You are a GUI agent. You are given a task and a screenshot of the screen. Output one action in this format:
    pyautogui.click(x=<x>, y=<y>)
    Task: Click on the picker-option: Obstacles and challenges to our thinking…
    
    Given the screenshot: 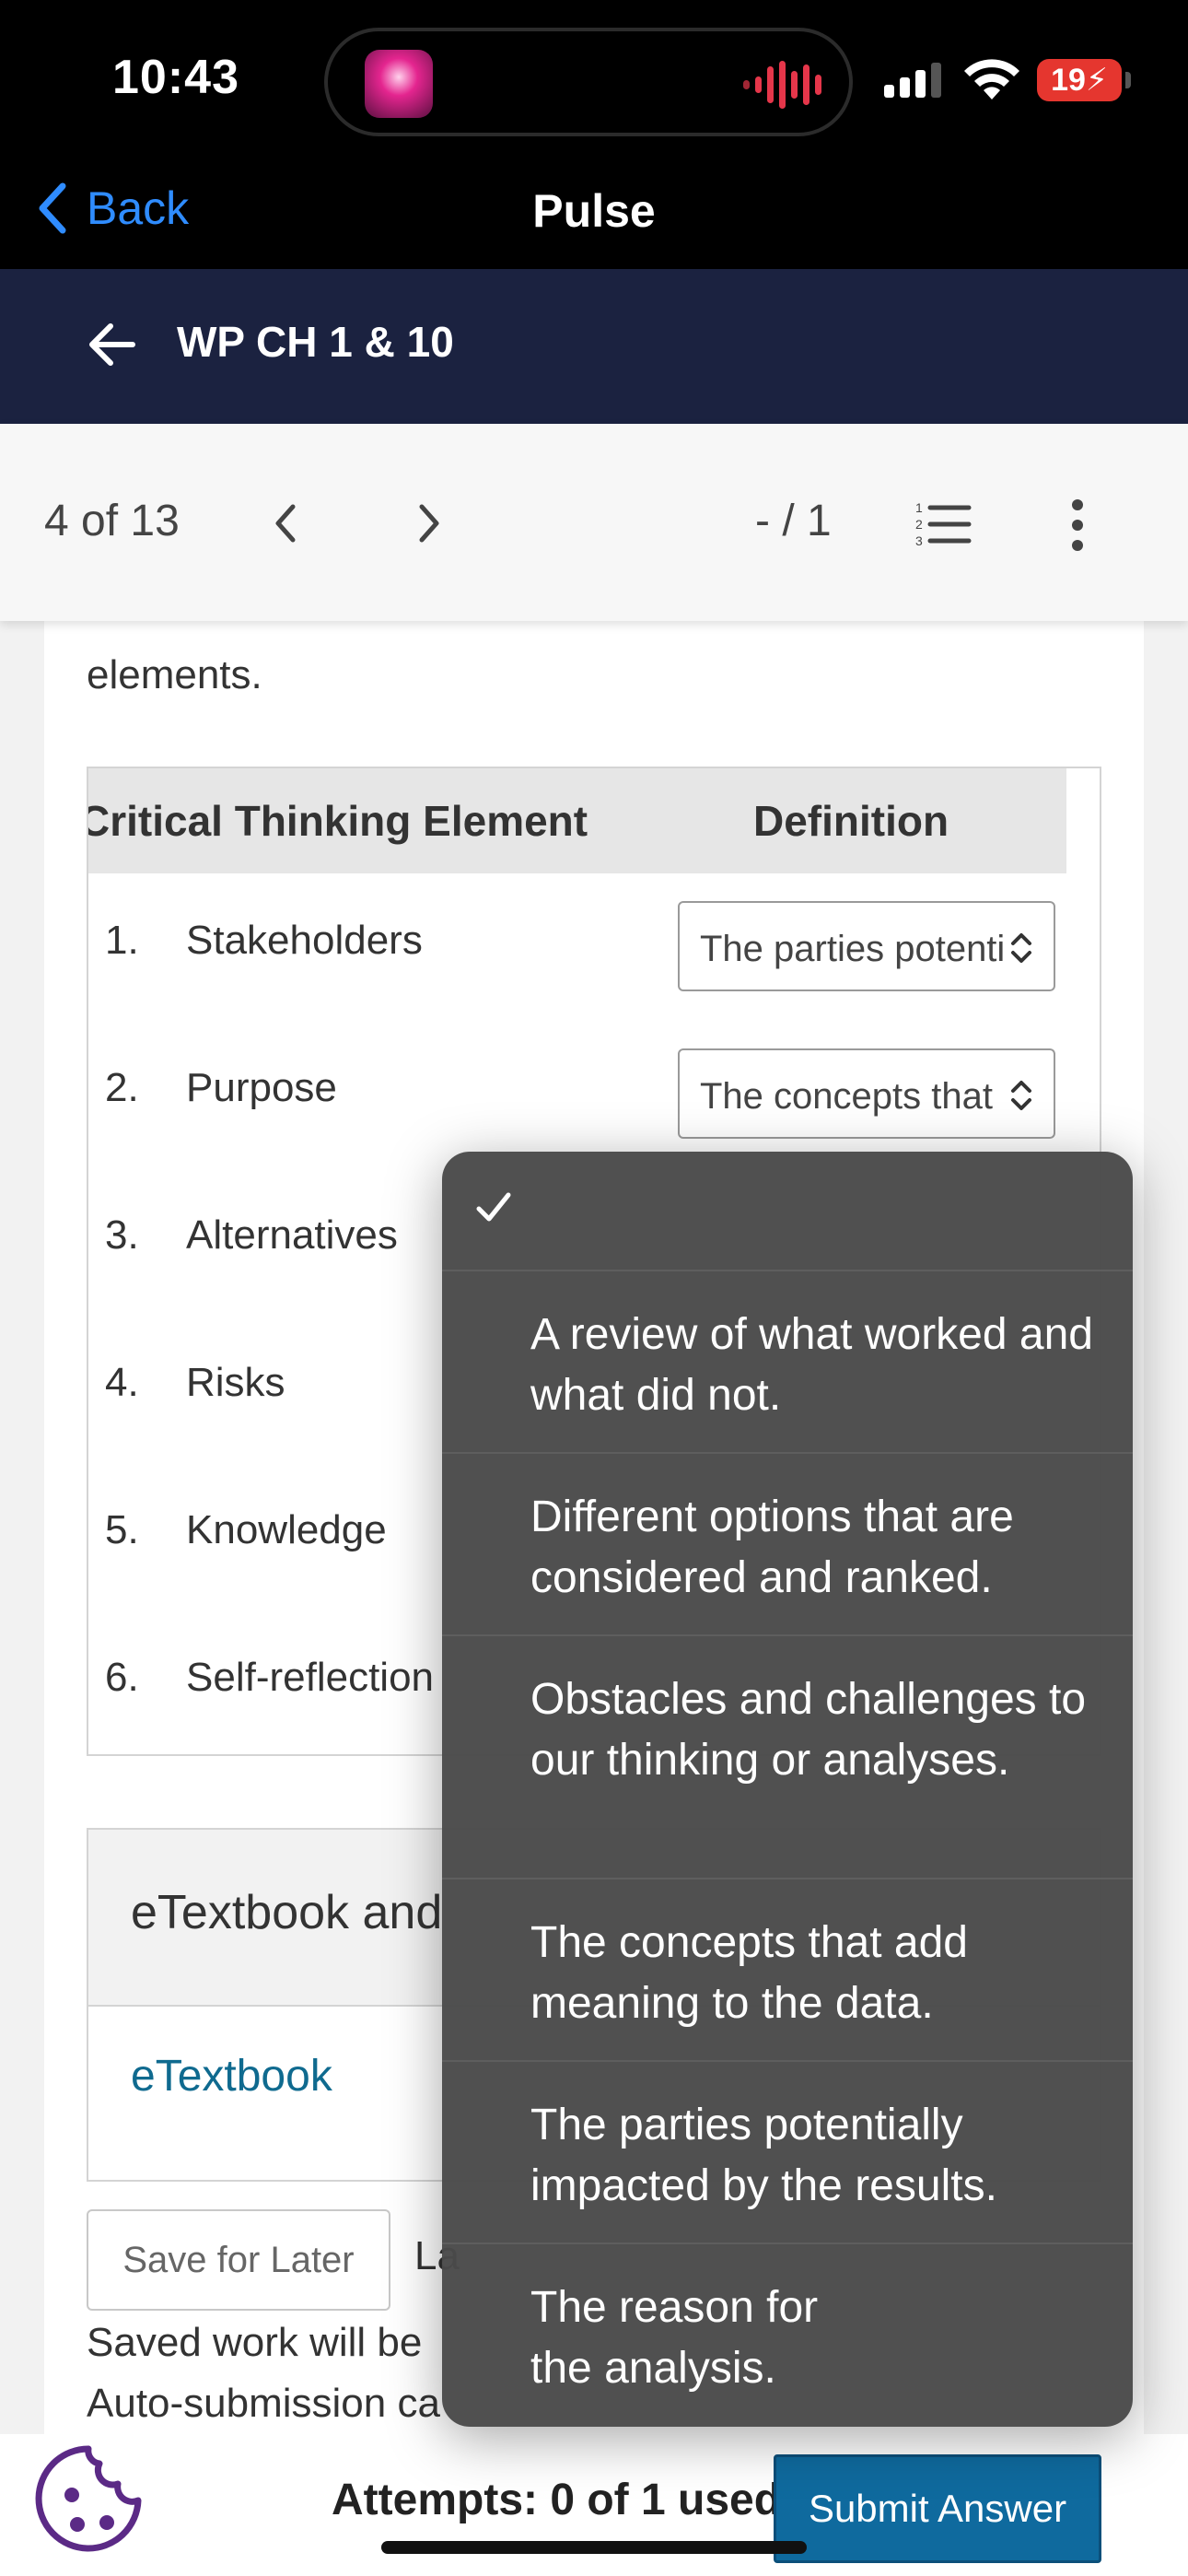 What is the action you would take?
    pyautogui.click(x=787, y=1757)
    